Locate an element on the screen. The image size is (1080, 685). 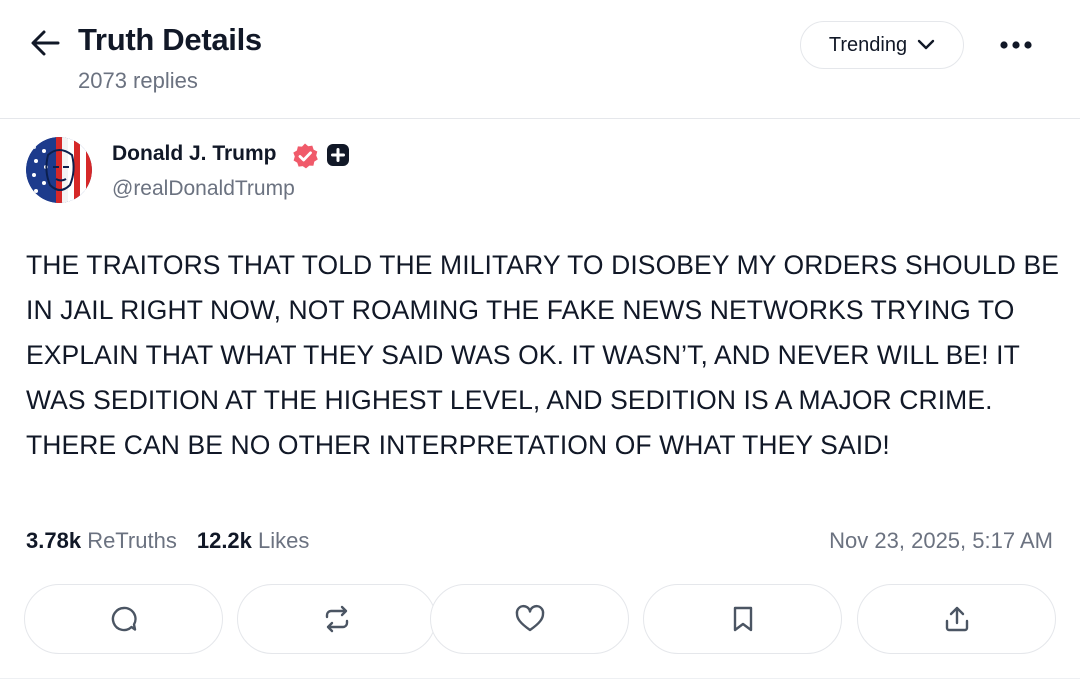
bookmark-icon is located at coordinates (742, 619).